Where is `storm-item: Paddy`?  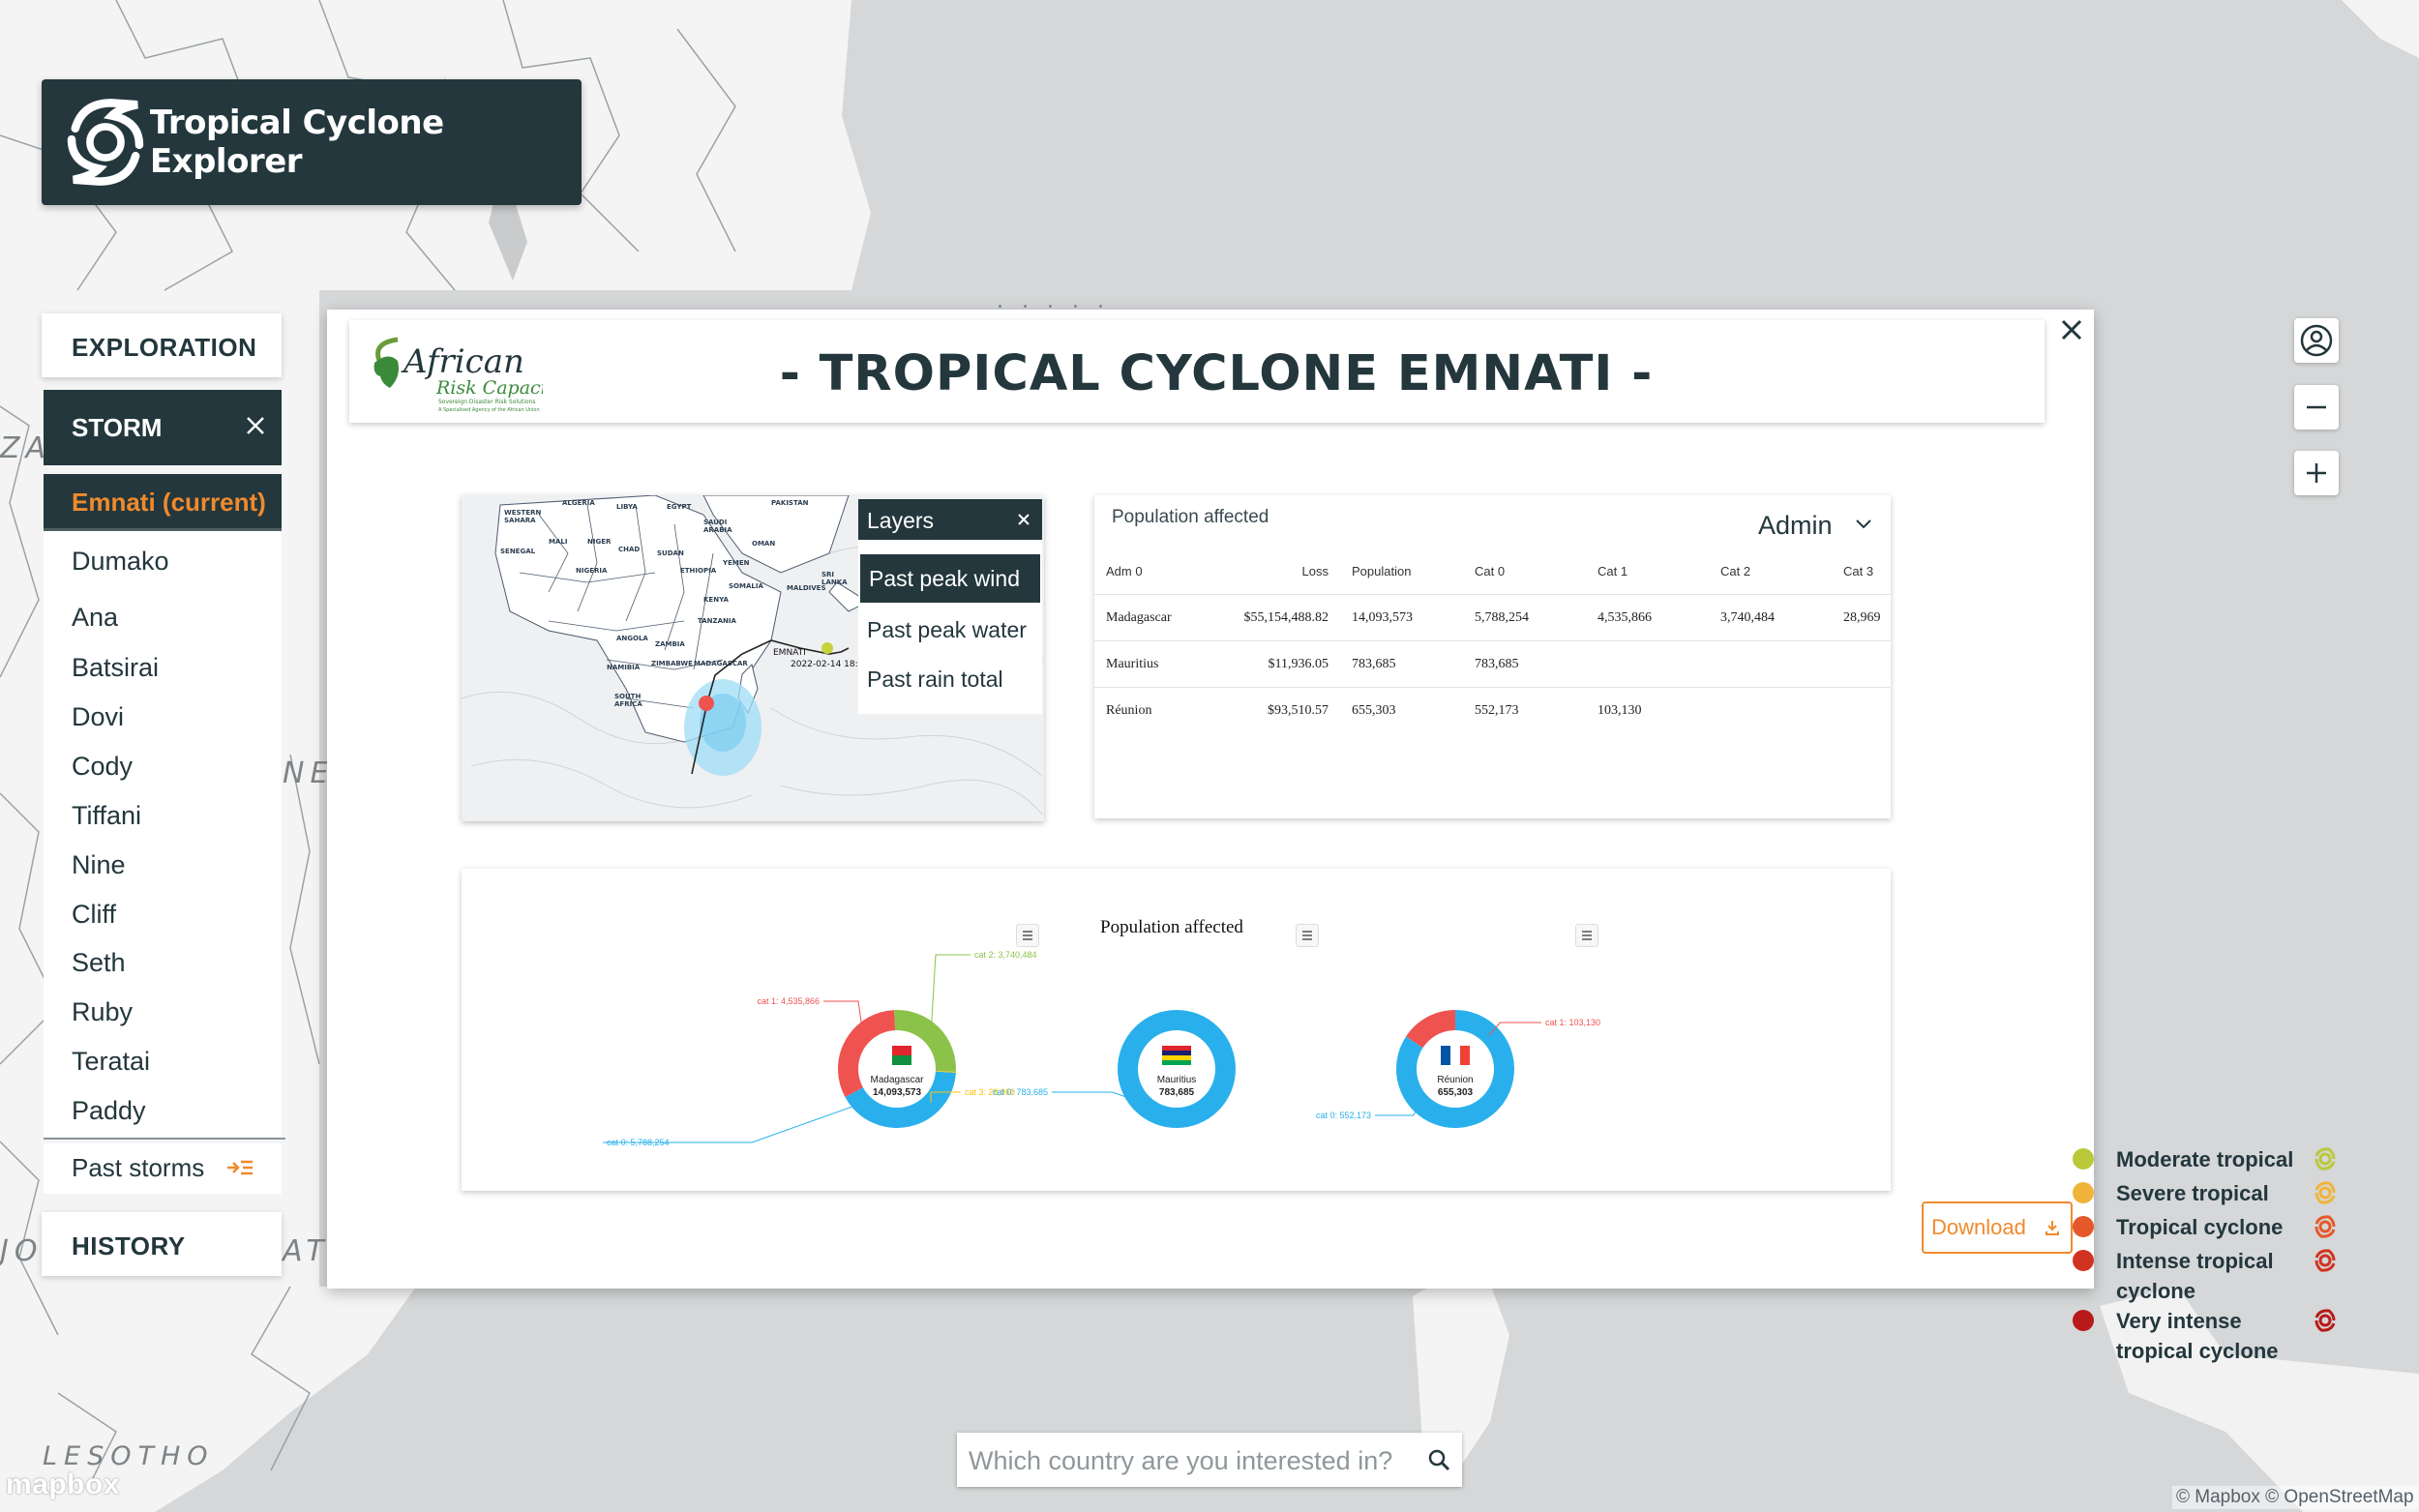
storm-item: Paddy is located at coordinates (109, 1111).